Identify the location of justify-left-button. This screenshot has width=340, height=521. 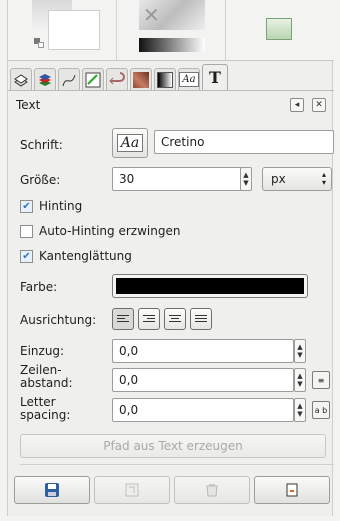
(123, 319).